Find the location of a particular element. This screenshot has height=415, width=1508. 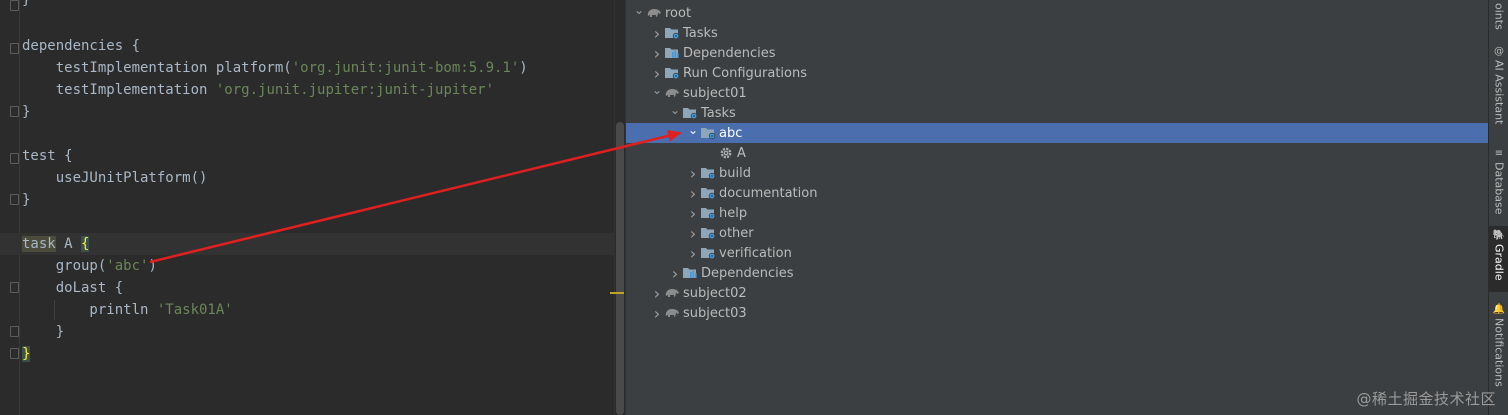

tool-window-label: Gradle is located at coordinates (1499, 262).